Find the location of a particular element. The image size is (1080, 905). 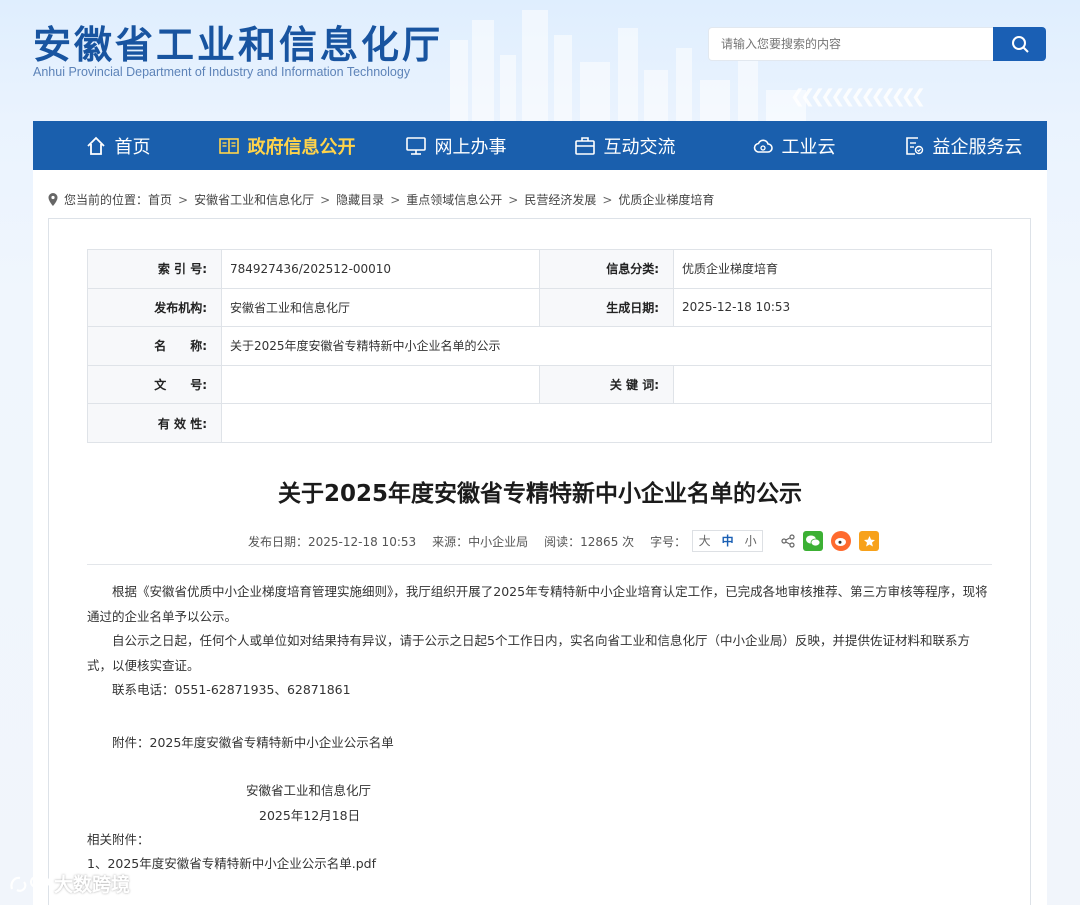

font-size-switcher: 大 中 小 is located at coordinates (728, 541).